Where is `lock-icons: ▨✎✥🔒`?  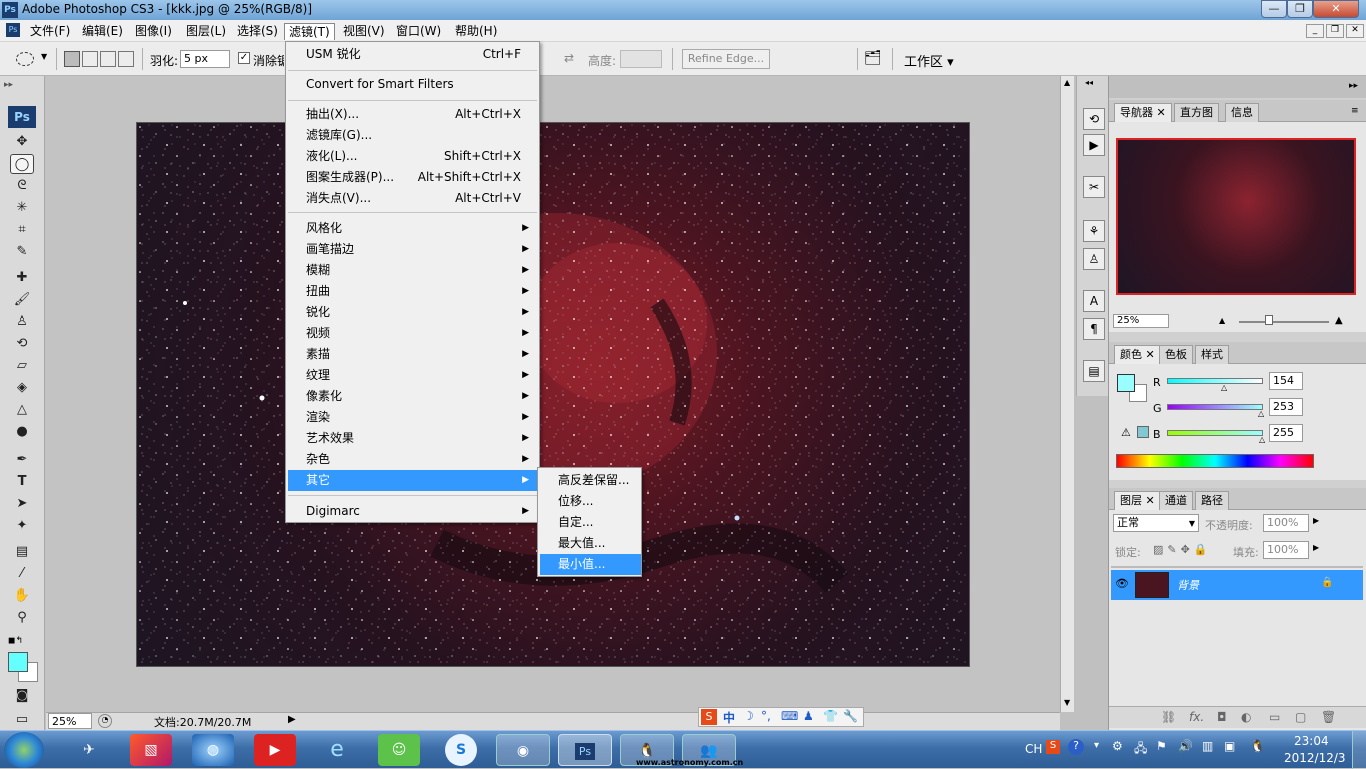 lock-icons: ▨✎✥🔒 is located at coordinates (1182, 549).